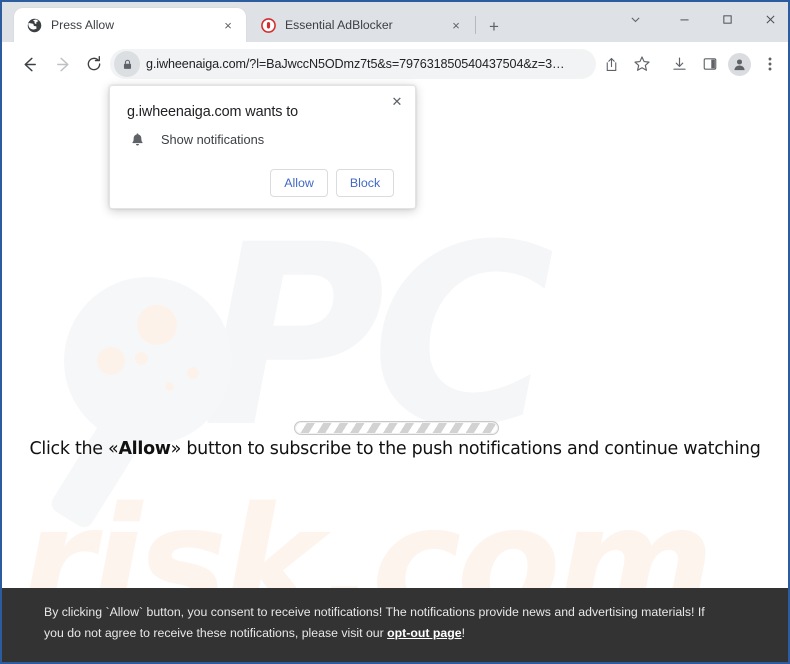 This screenshot has width=790, height=664. What do you see at coordinates (396, 428) in the screenshot?
I see `loading-progress-bar` at bounding box center [396, 428].